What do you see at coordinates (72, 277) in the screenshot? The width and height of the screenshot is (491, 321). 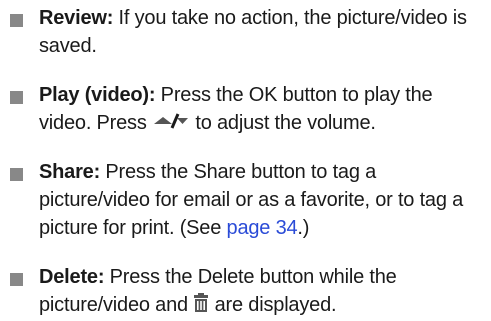 I see `item-term: Delete:` at bounding box center [72, 277].